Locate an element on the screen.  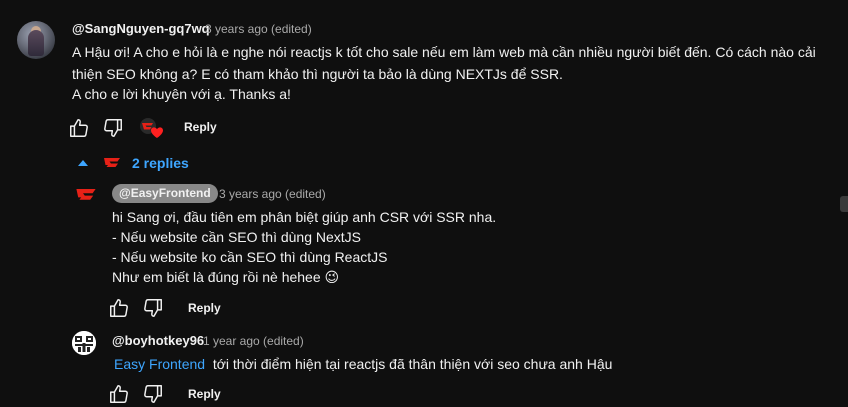
creator-heart-icon is located at coordinates (151, 128).